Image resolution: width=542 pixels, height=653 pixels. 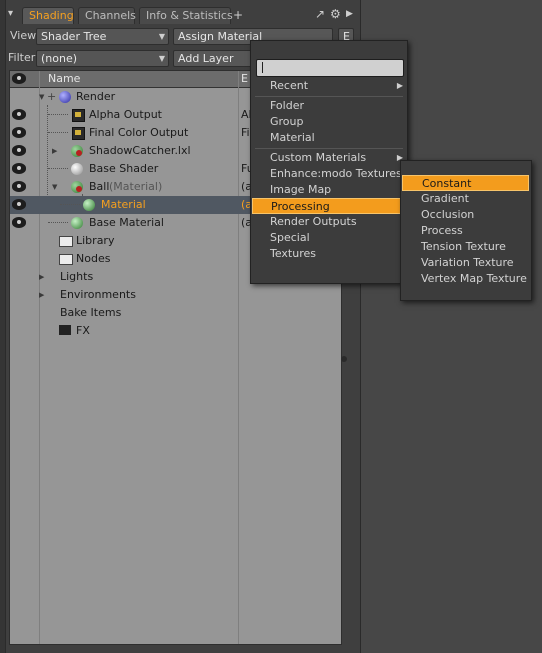 I want to click on menu-item-group: Group, so click(x=329, y=122).